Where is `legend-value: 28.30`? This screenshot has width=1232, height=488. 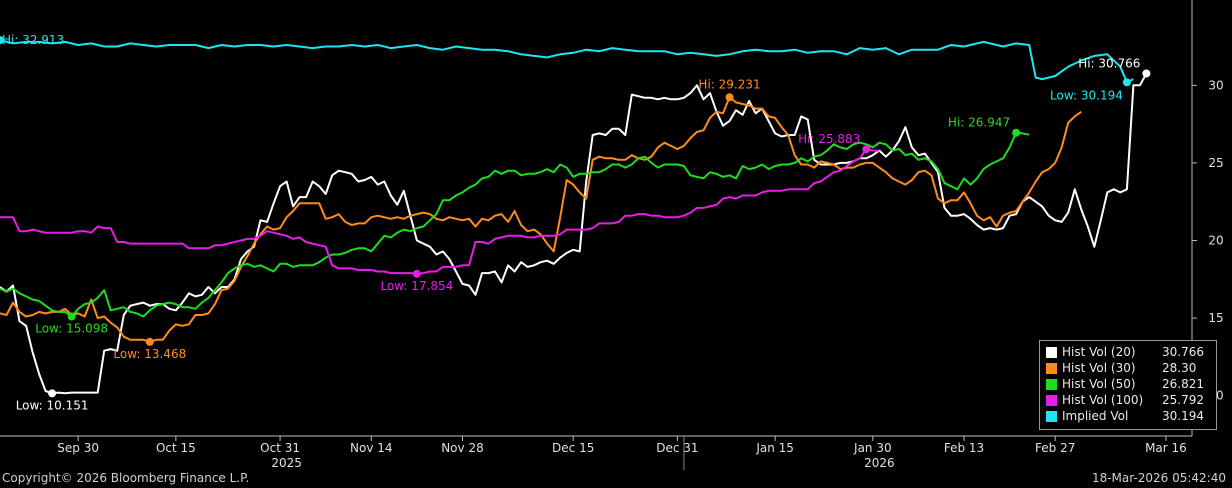 legend-value: 28.30 is located at coordinates (1179, 368).